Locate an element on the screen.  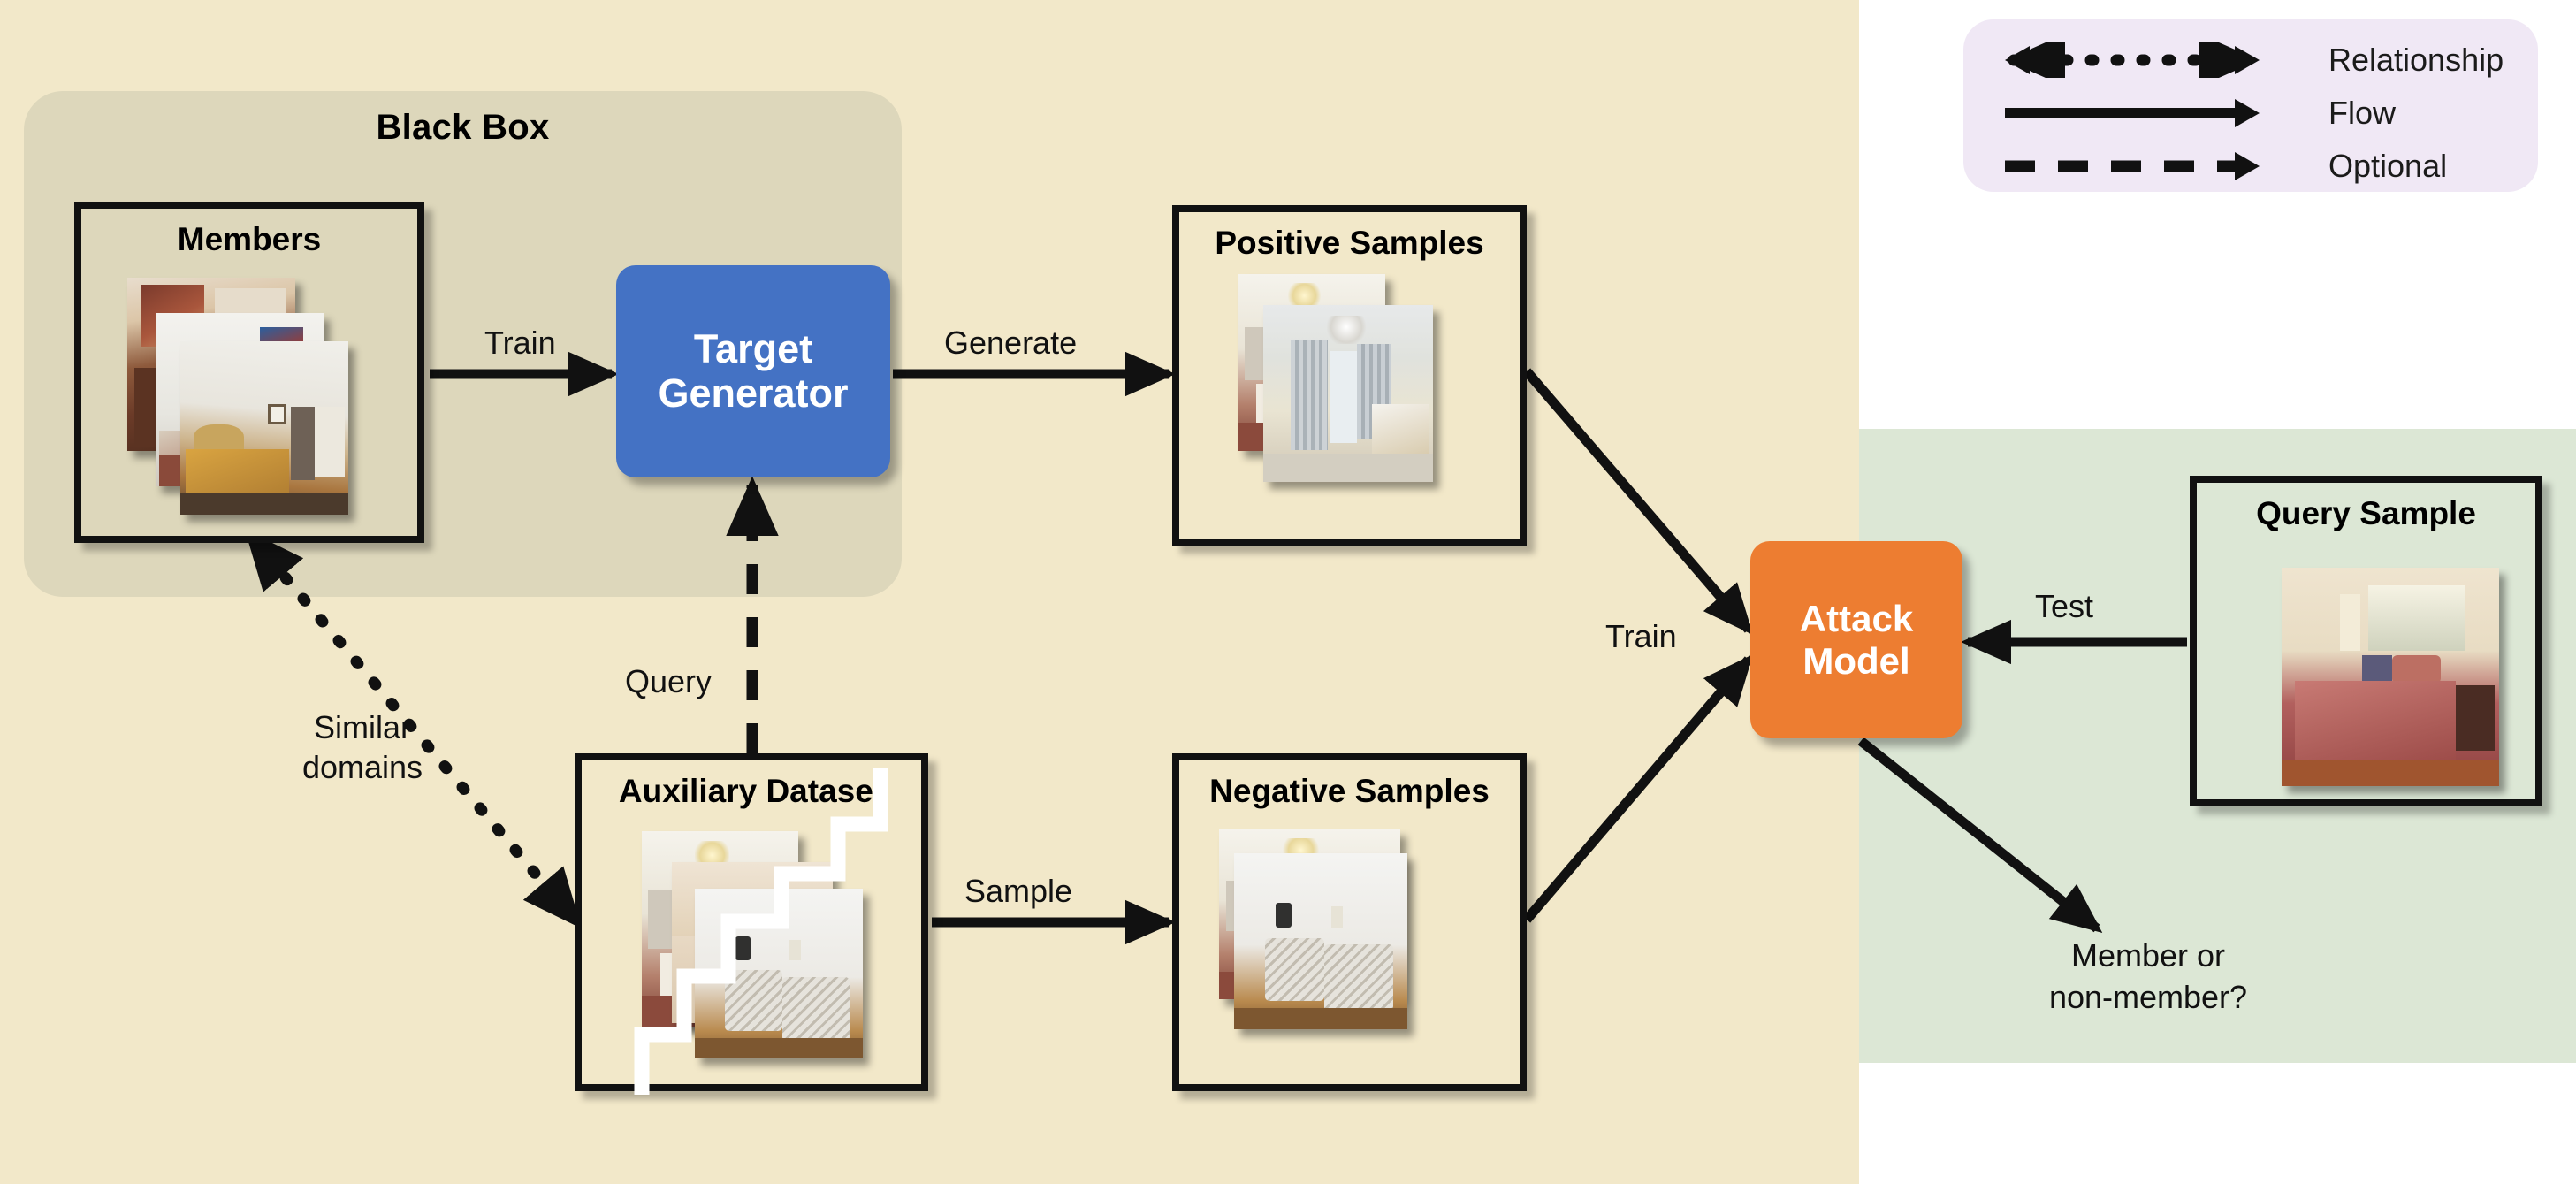
optional-arrow-icon is located at coordinates (2132, 165).